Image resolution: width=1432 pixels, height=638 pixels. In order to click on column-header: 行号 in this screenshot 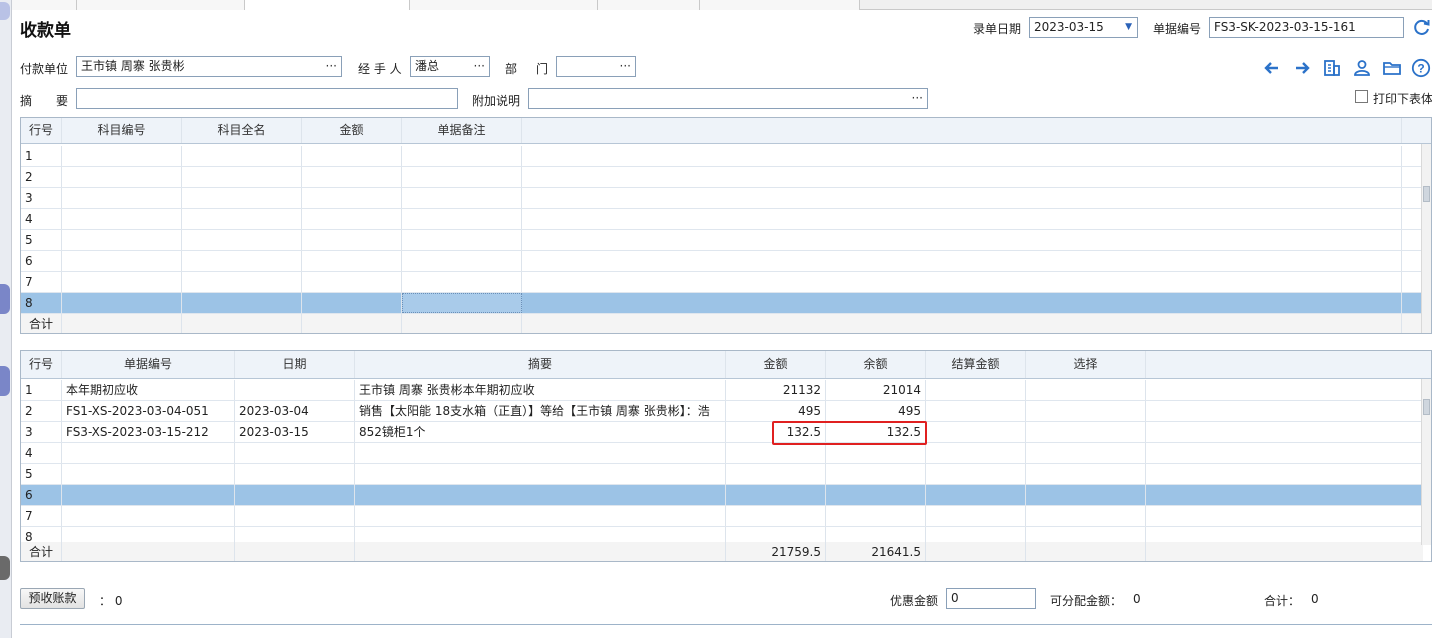, I will do `click(41, 364)`.